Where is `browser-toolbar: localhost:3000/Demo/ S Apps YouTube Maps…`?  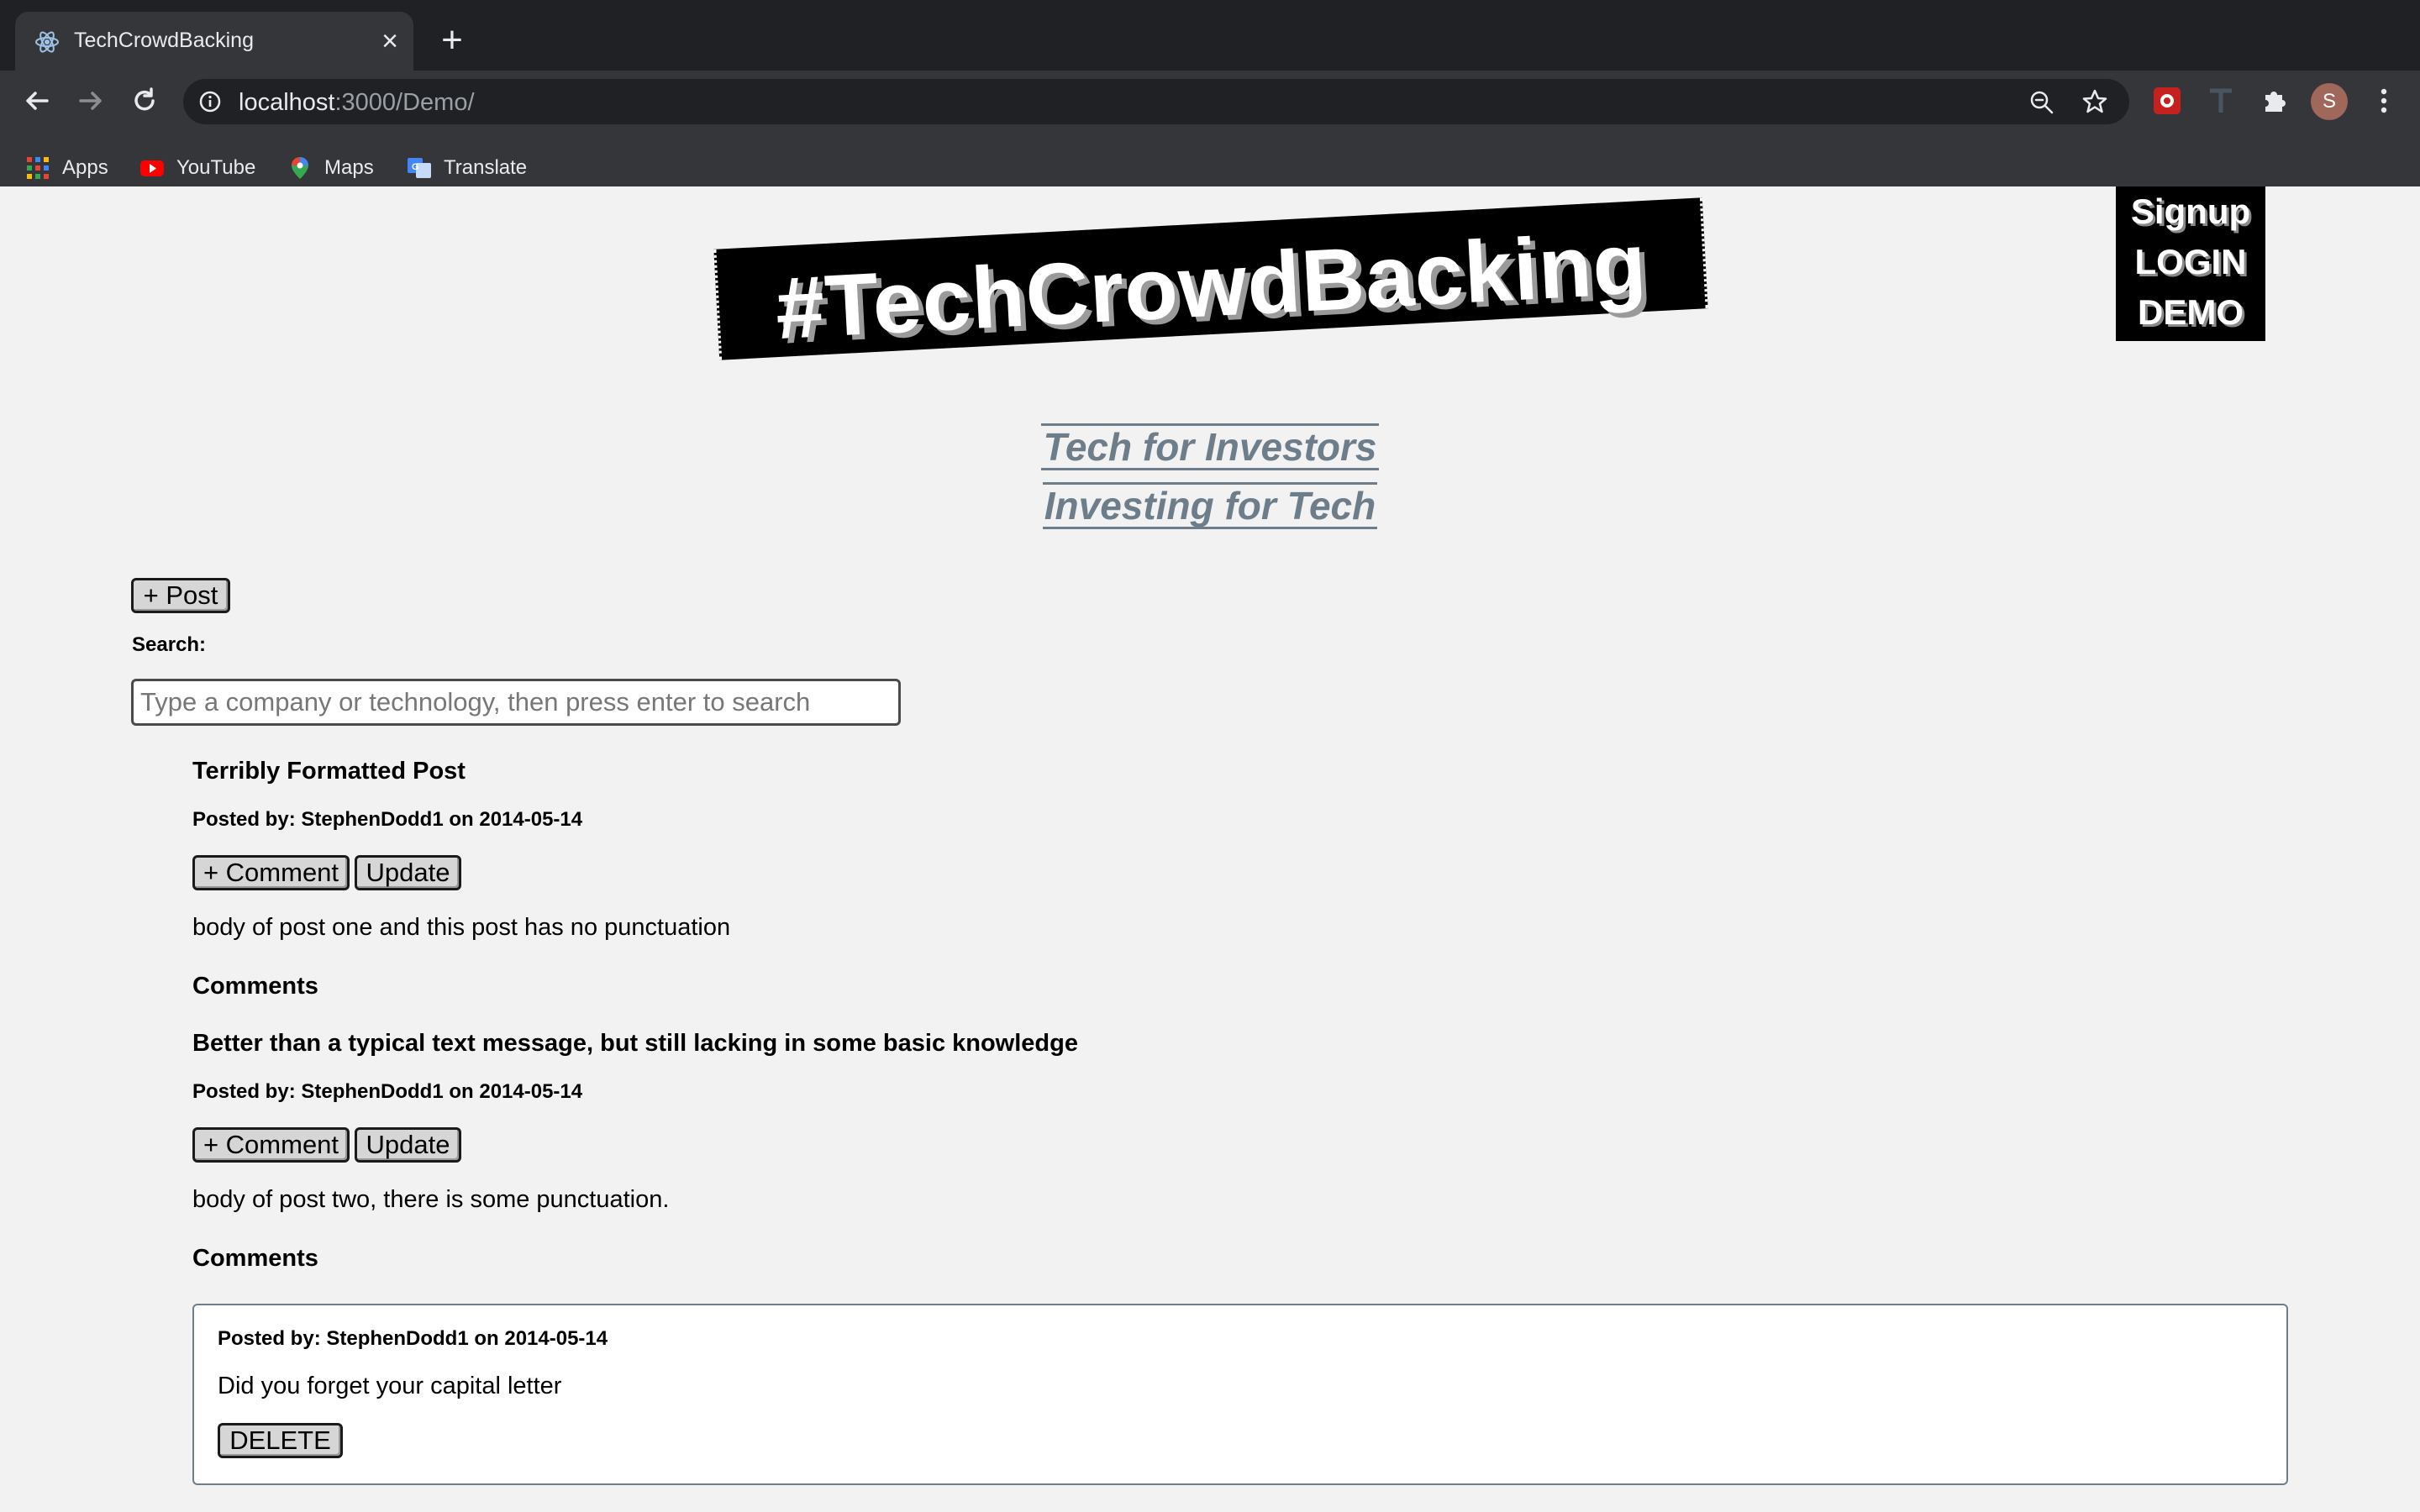
browser-toolbar: localhost:3000/Demo/ S Apps YouTube Maps… is located at coordinates (1210, 135).